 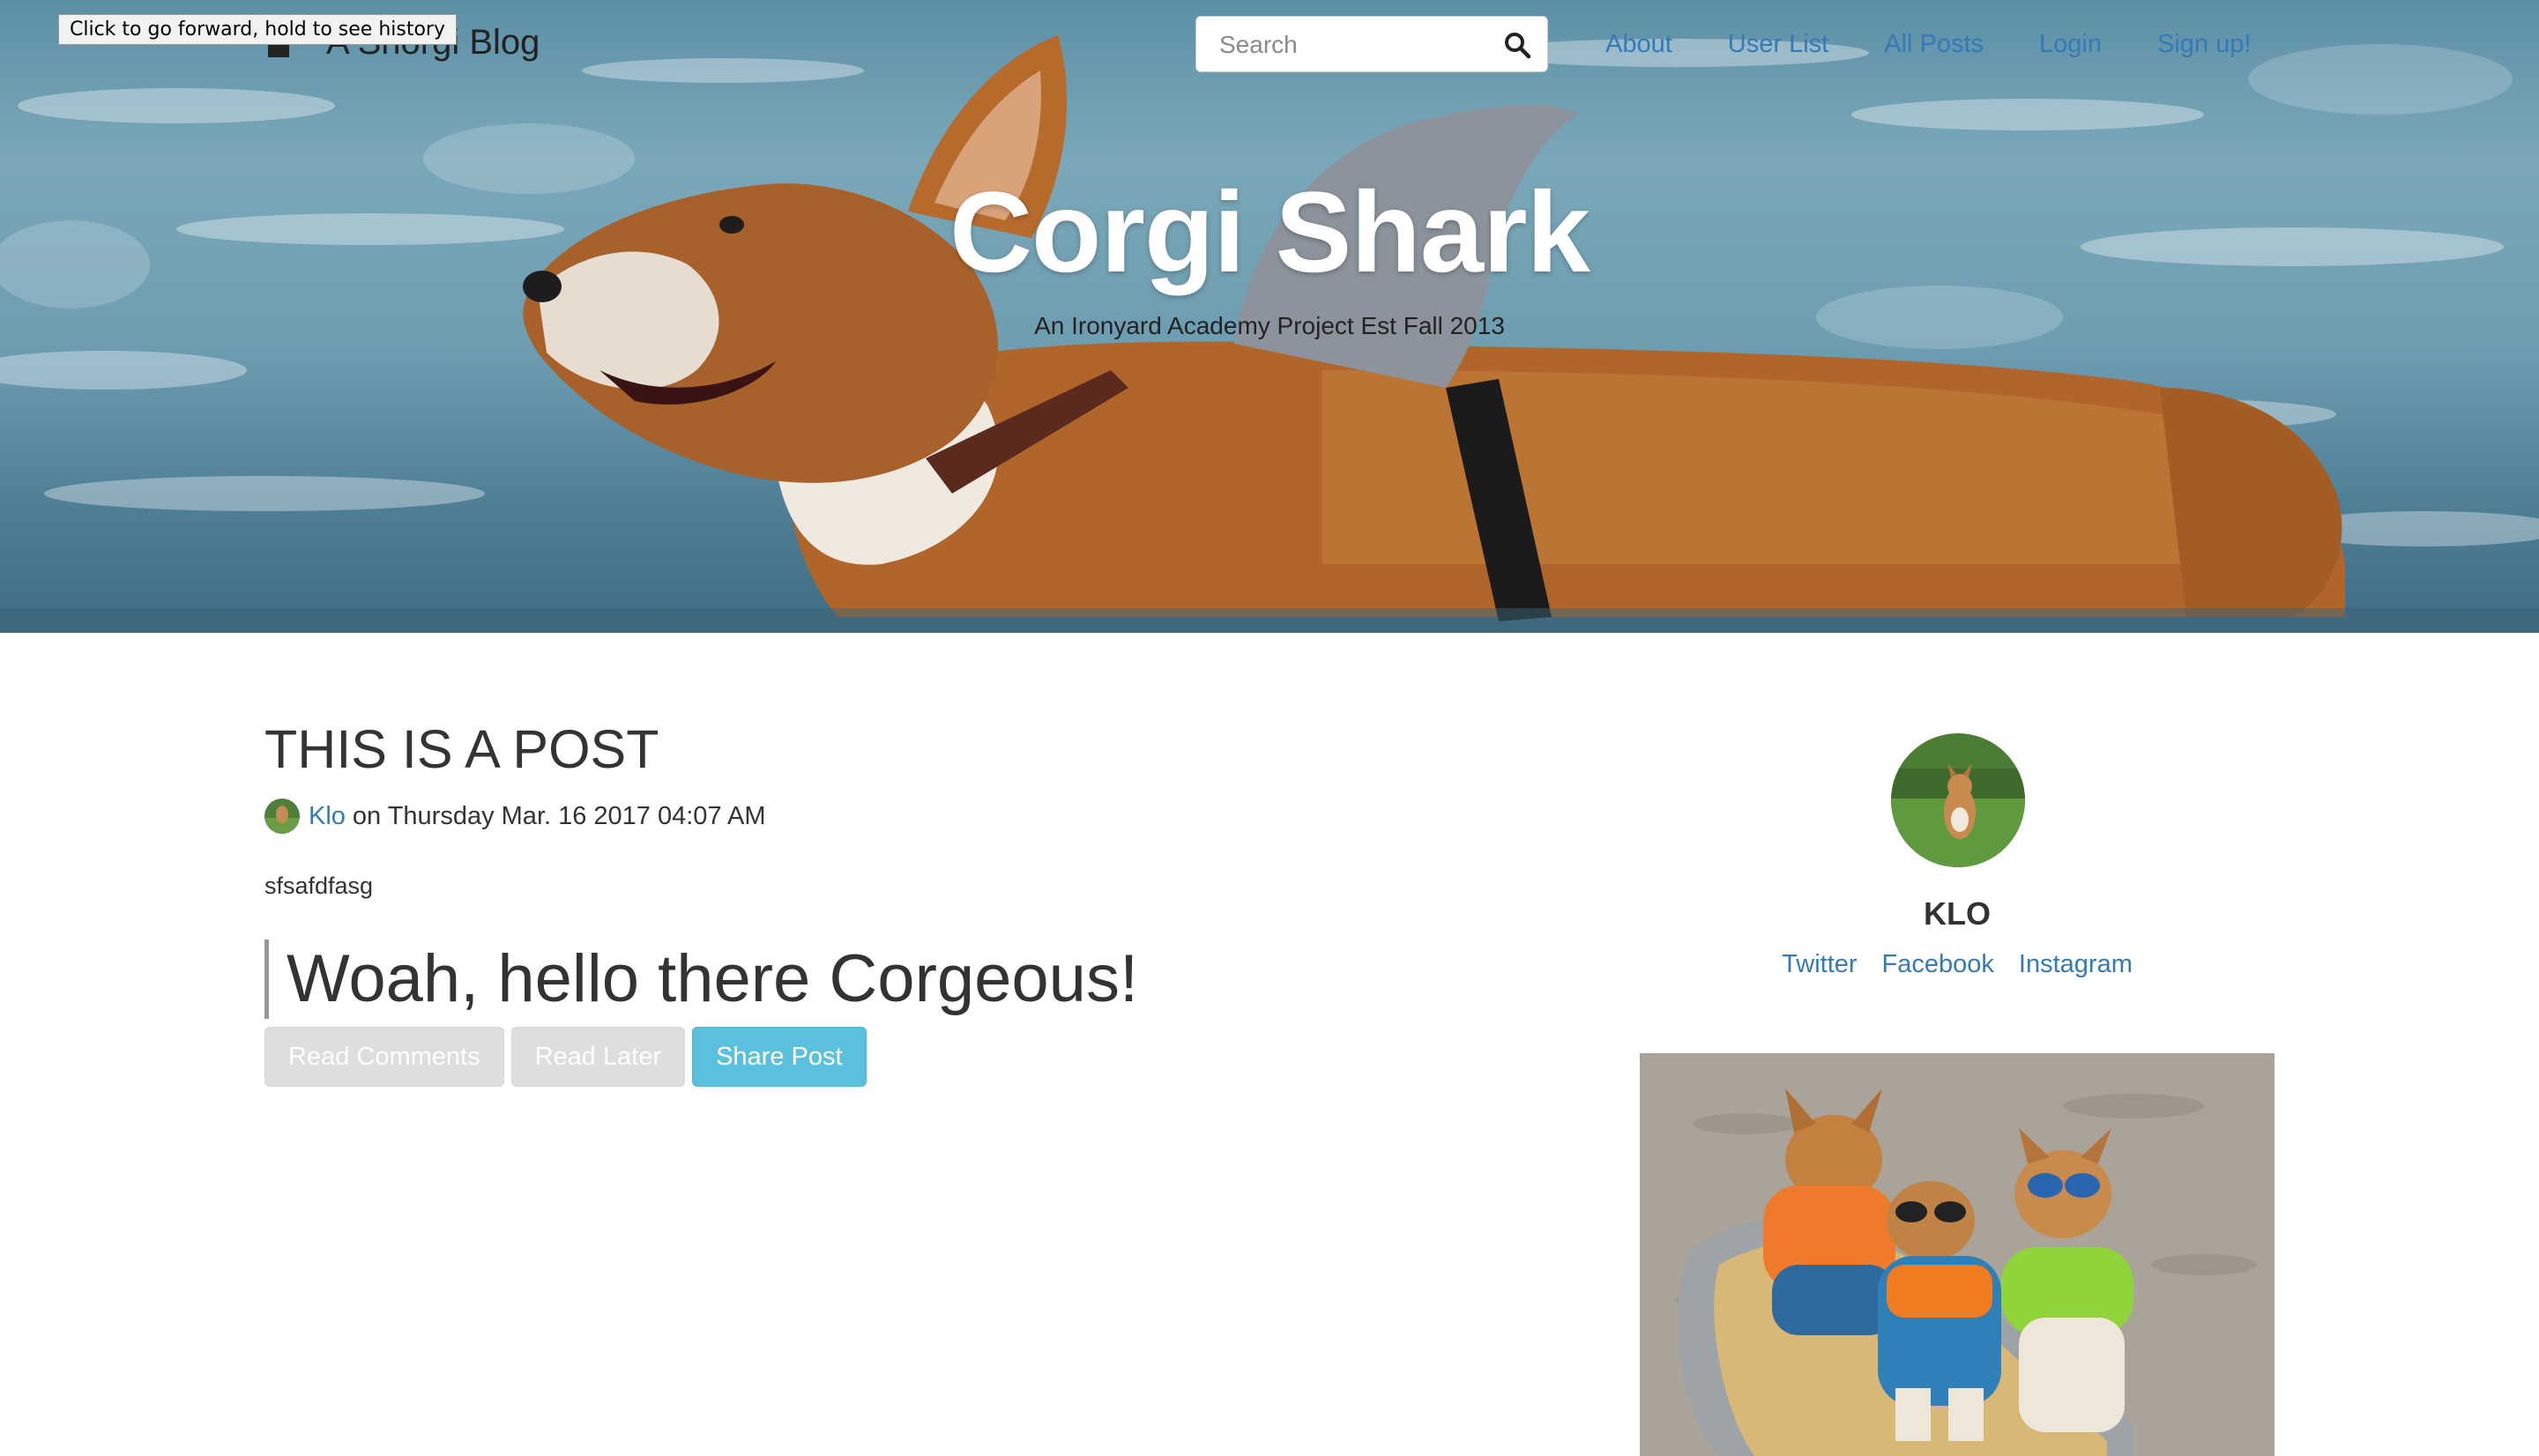 What do you see at coordinates (461, 749) in the screenshot?
I see `post-title: THIS IS A POST` at bounding box center [461, 749].